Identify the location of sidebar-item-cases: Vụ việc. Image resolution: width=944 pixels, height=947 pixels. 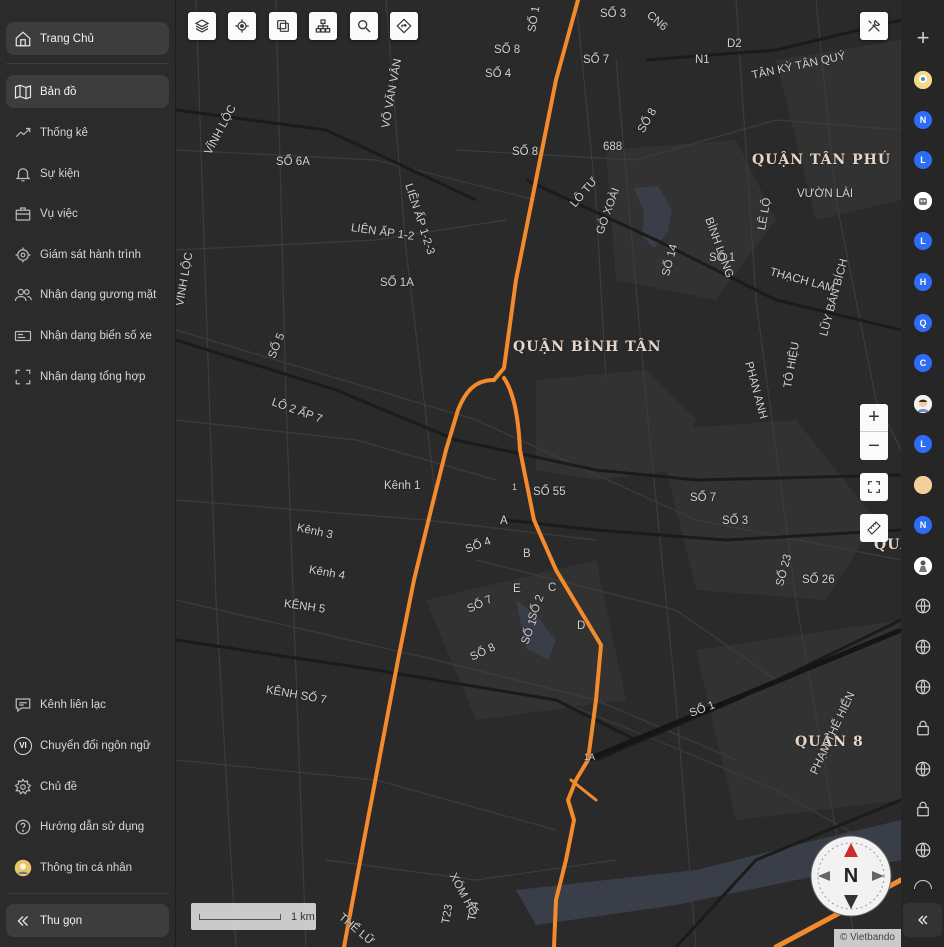
(87, 213).